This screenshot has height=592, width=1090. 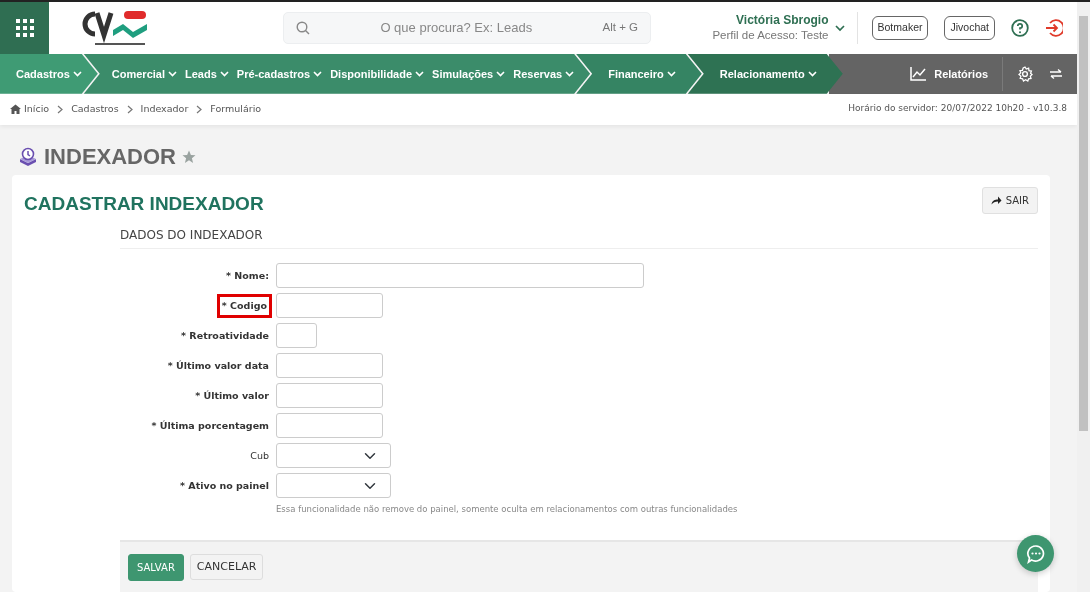 What do you see at coordinates (37, 109) in the screenshot?
I see `breadcrumb-link: Início` at bounding box center [37, 109].